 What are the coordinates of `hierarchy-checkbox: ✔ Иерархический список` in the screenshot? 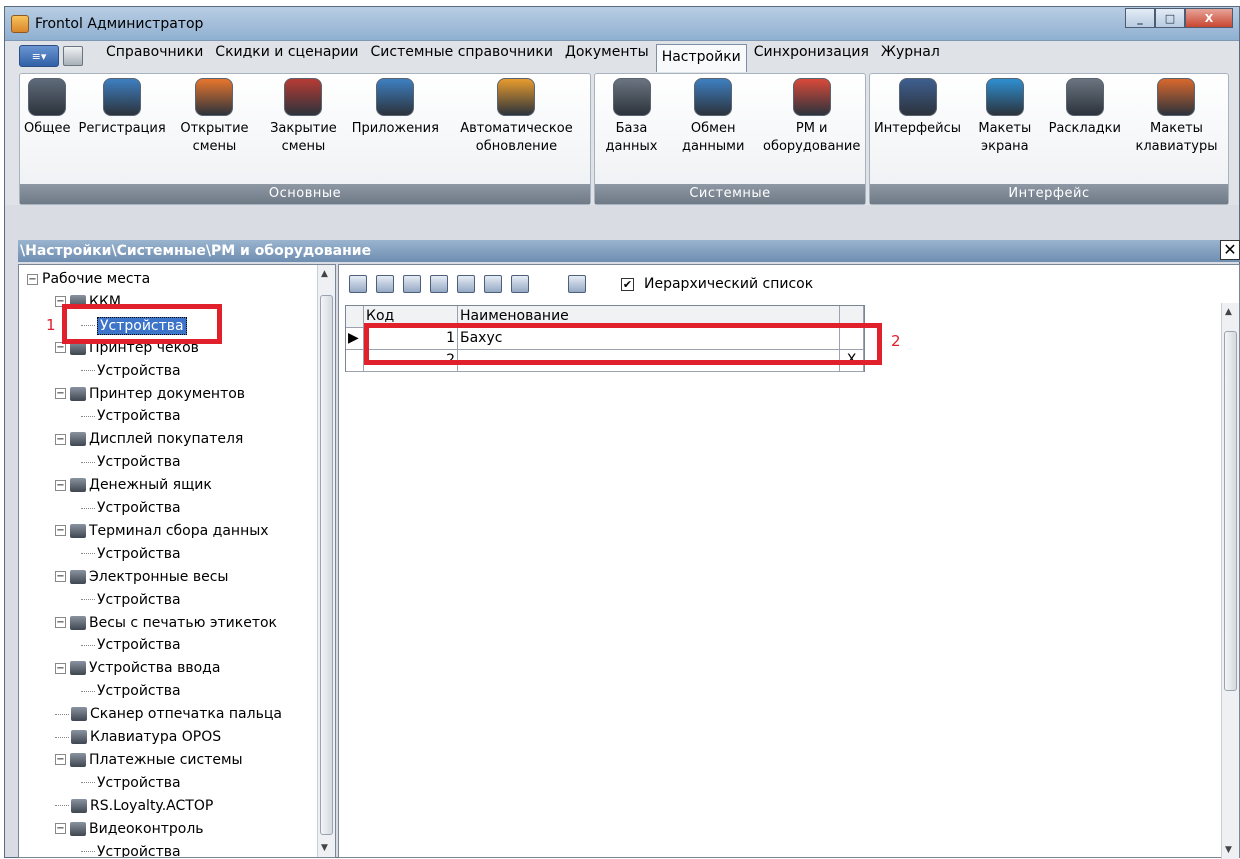 It's located at (717, 284).